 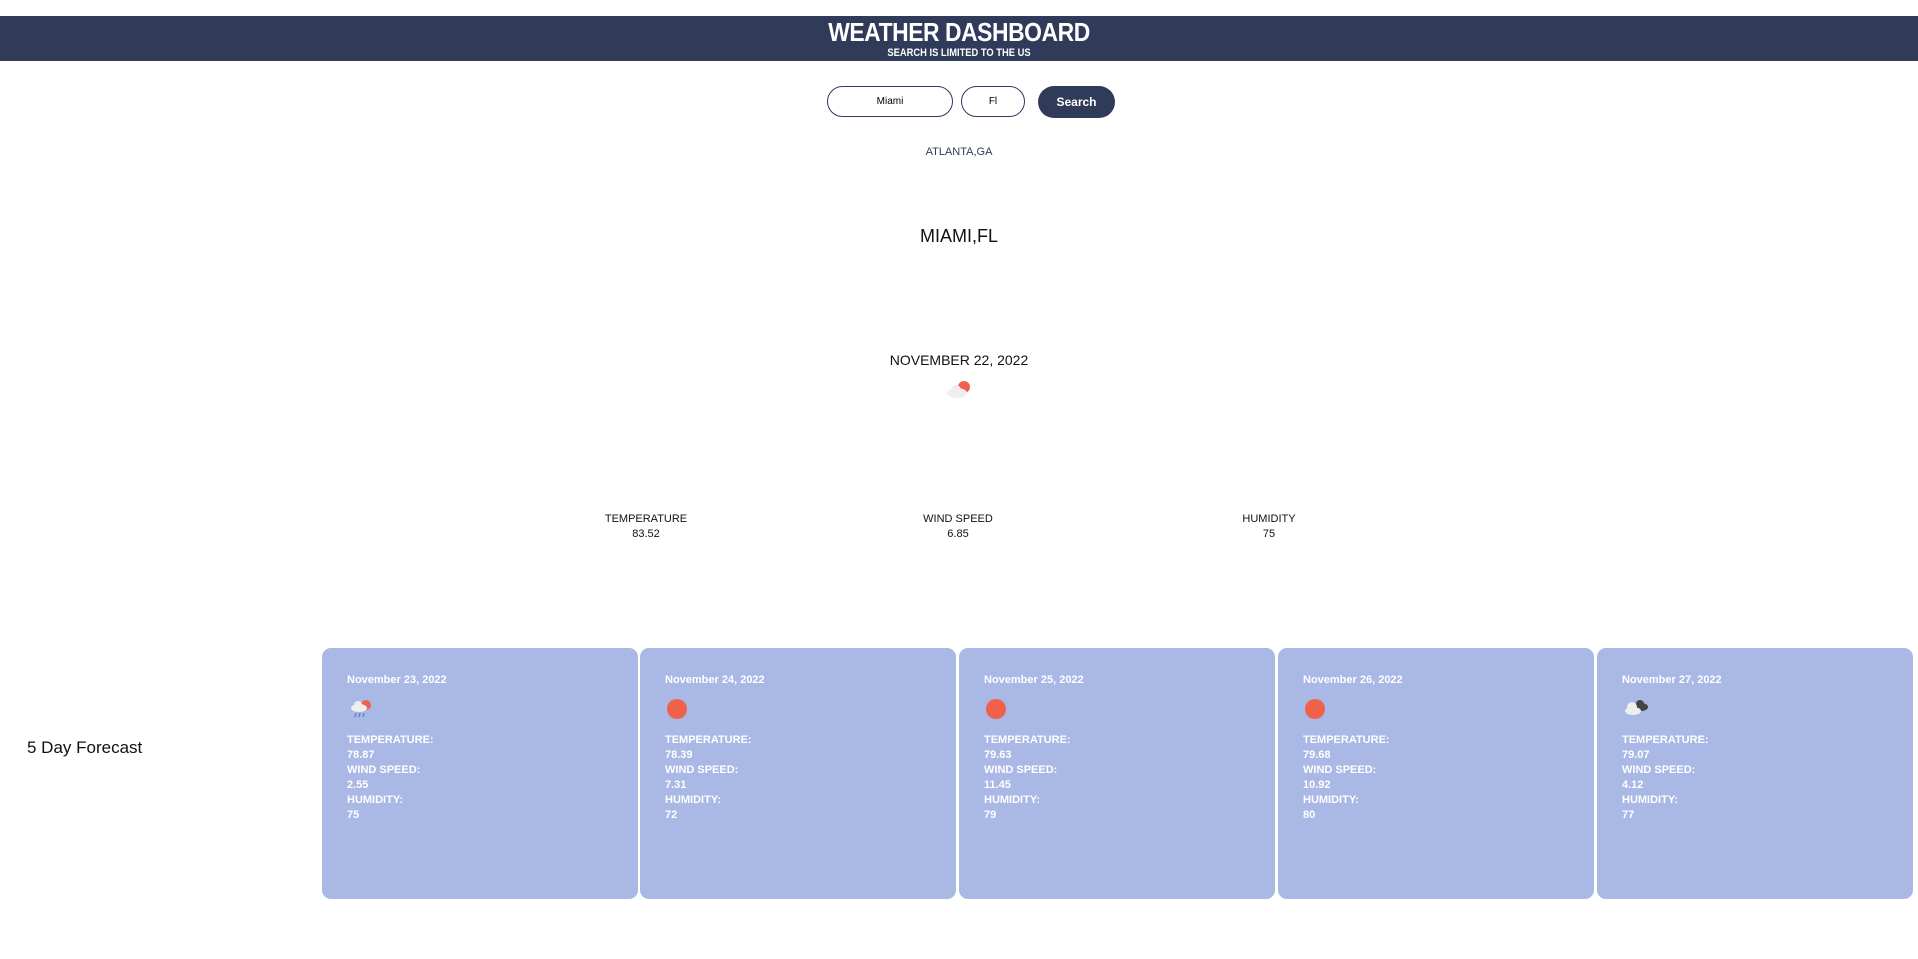 I want to click on search-bar: Search, so click(x=959, y=102).